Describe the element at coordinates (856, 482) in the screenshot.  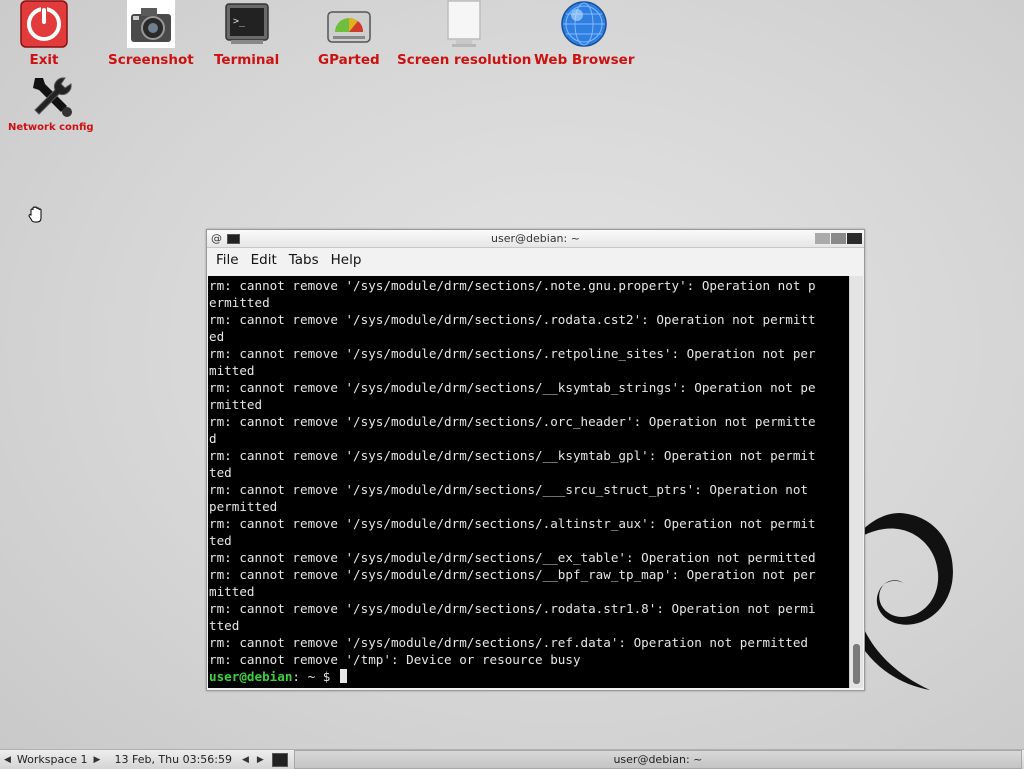
I see `terminal-scrollbar` at that location.